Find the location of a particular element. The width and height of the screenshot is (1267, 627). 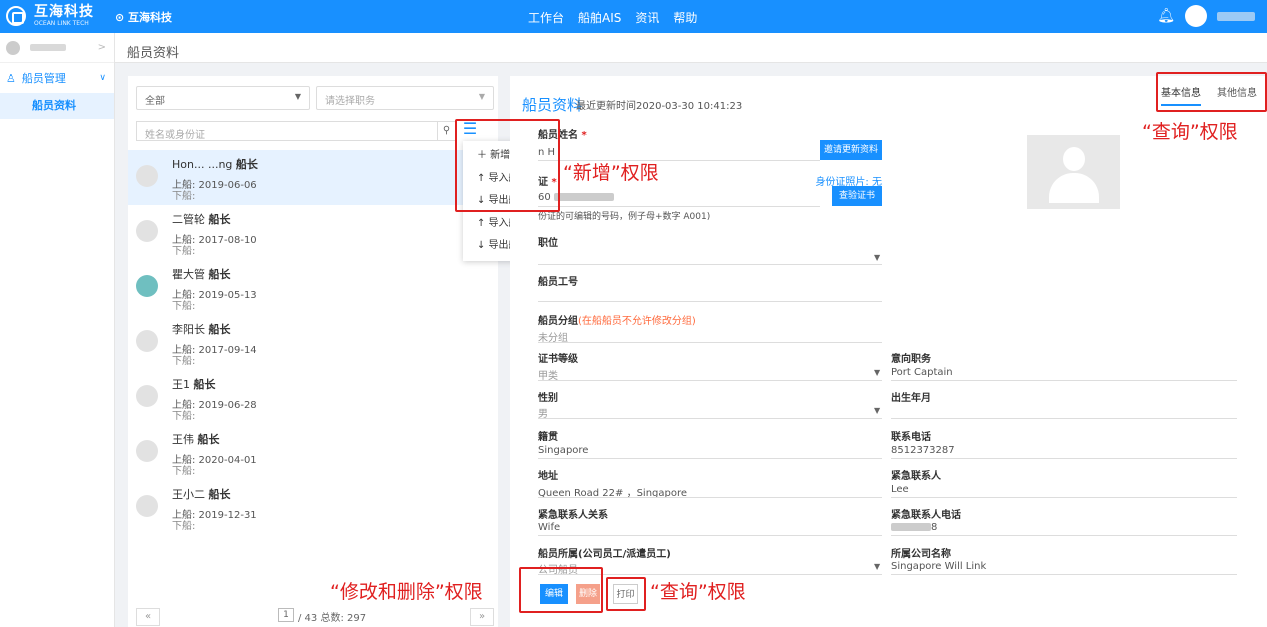

verify-cert-button: 查验证书 is located at coordinates (857, 196).